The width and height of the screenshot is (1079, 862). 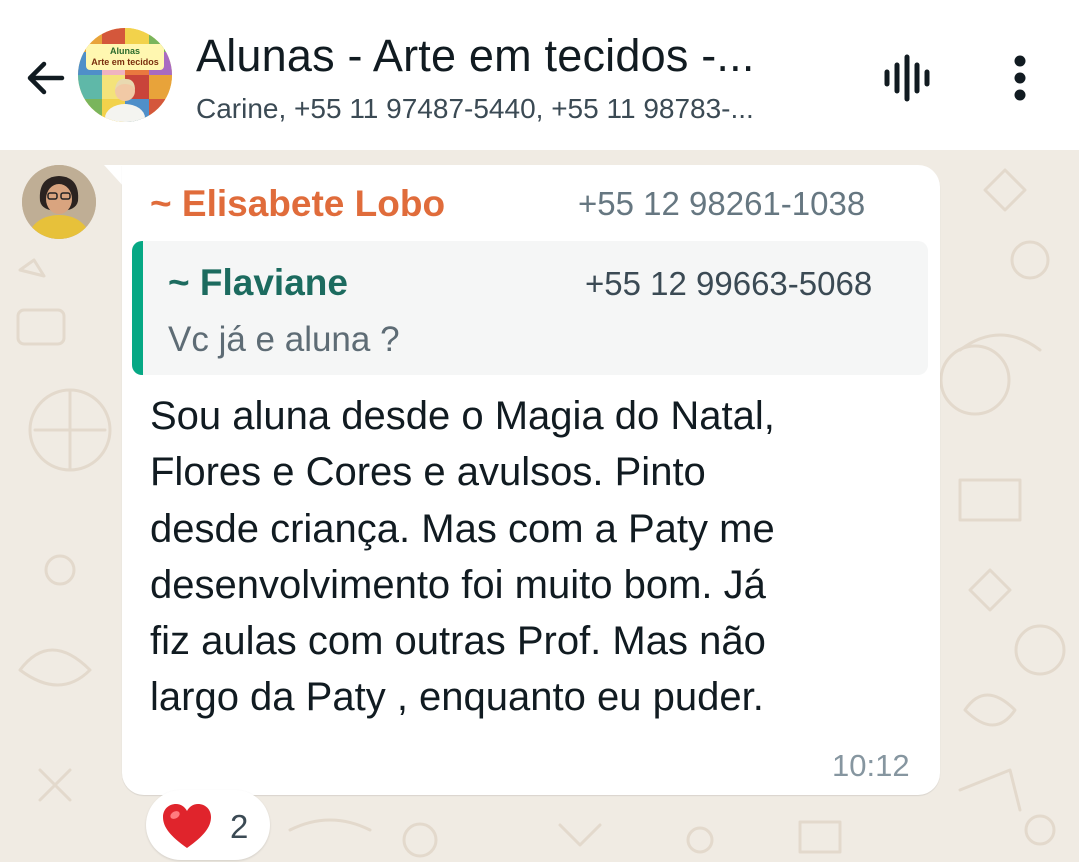 I want to click on voice-chat-button, so click(x=907, y=78).